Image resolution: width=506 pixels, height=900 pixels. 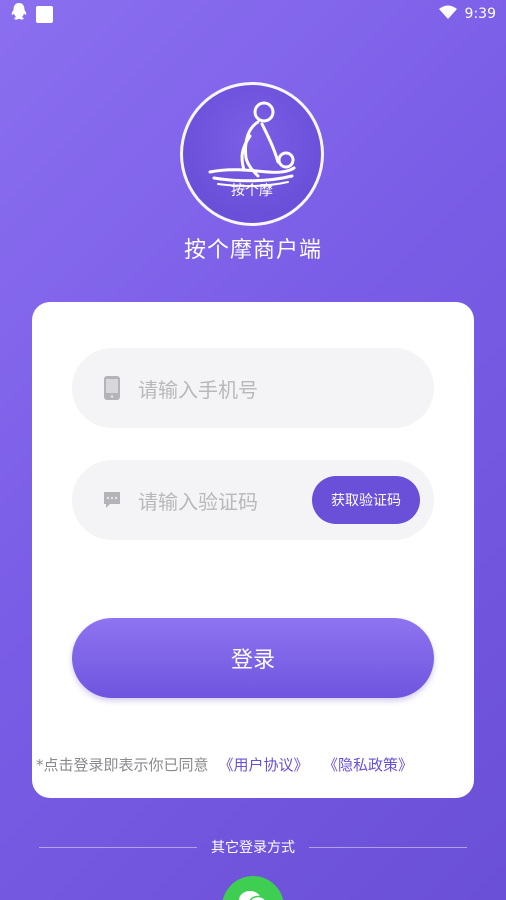 I want to click on divider-line-right, so click(x=388, y=847).